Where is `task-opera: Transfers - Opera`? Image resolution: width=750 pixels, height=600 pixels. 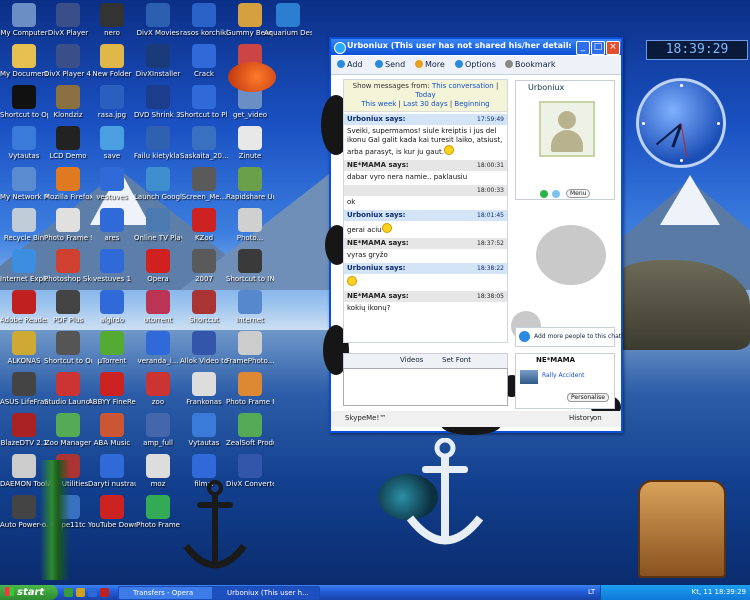
task-opera: Transfers - Opera is located at coordinates (170, 593).